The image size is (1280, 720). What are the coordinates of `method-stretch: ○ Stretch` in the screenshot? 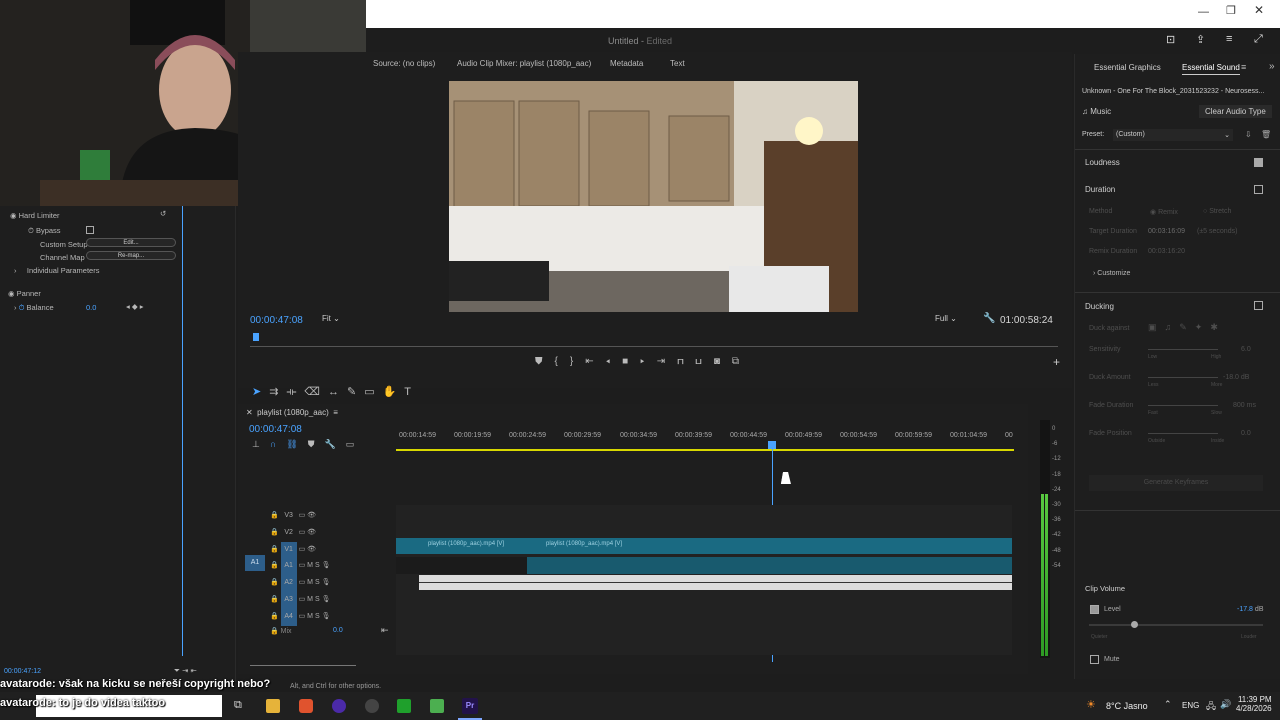 It's located at (1217, 211).